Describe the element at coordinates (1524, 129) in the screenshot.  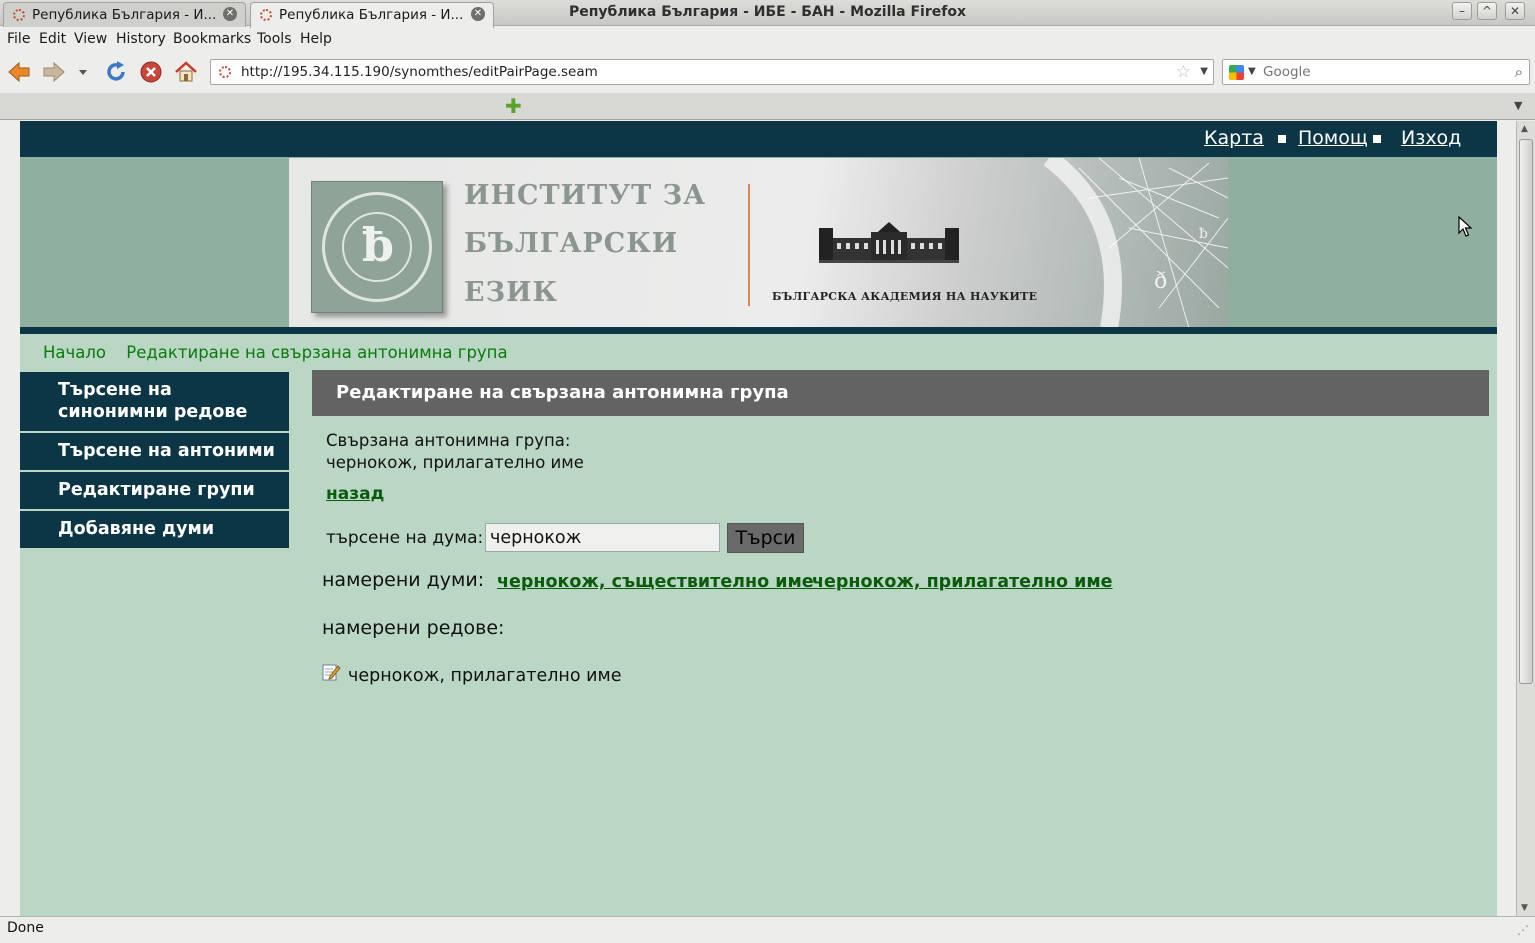
I see `scroll-up-arrow-icon: ▲` at that location.